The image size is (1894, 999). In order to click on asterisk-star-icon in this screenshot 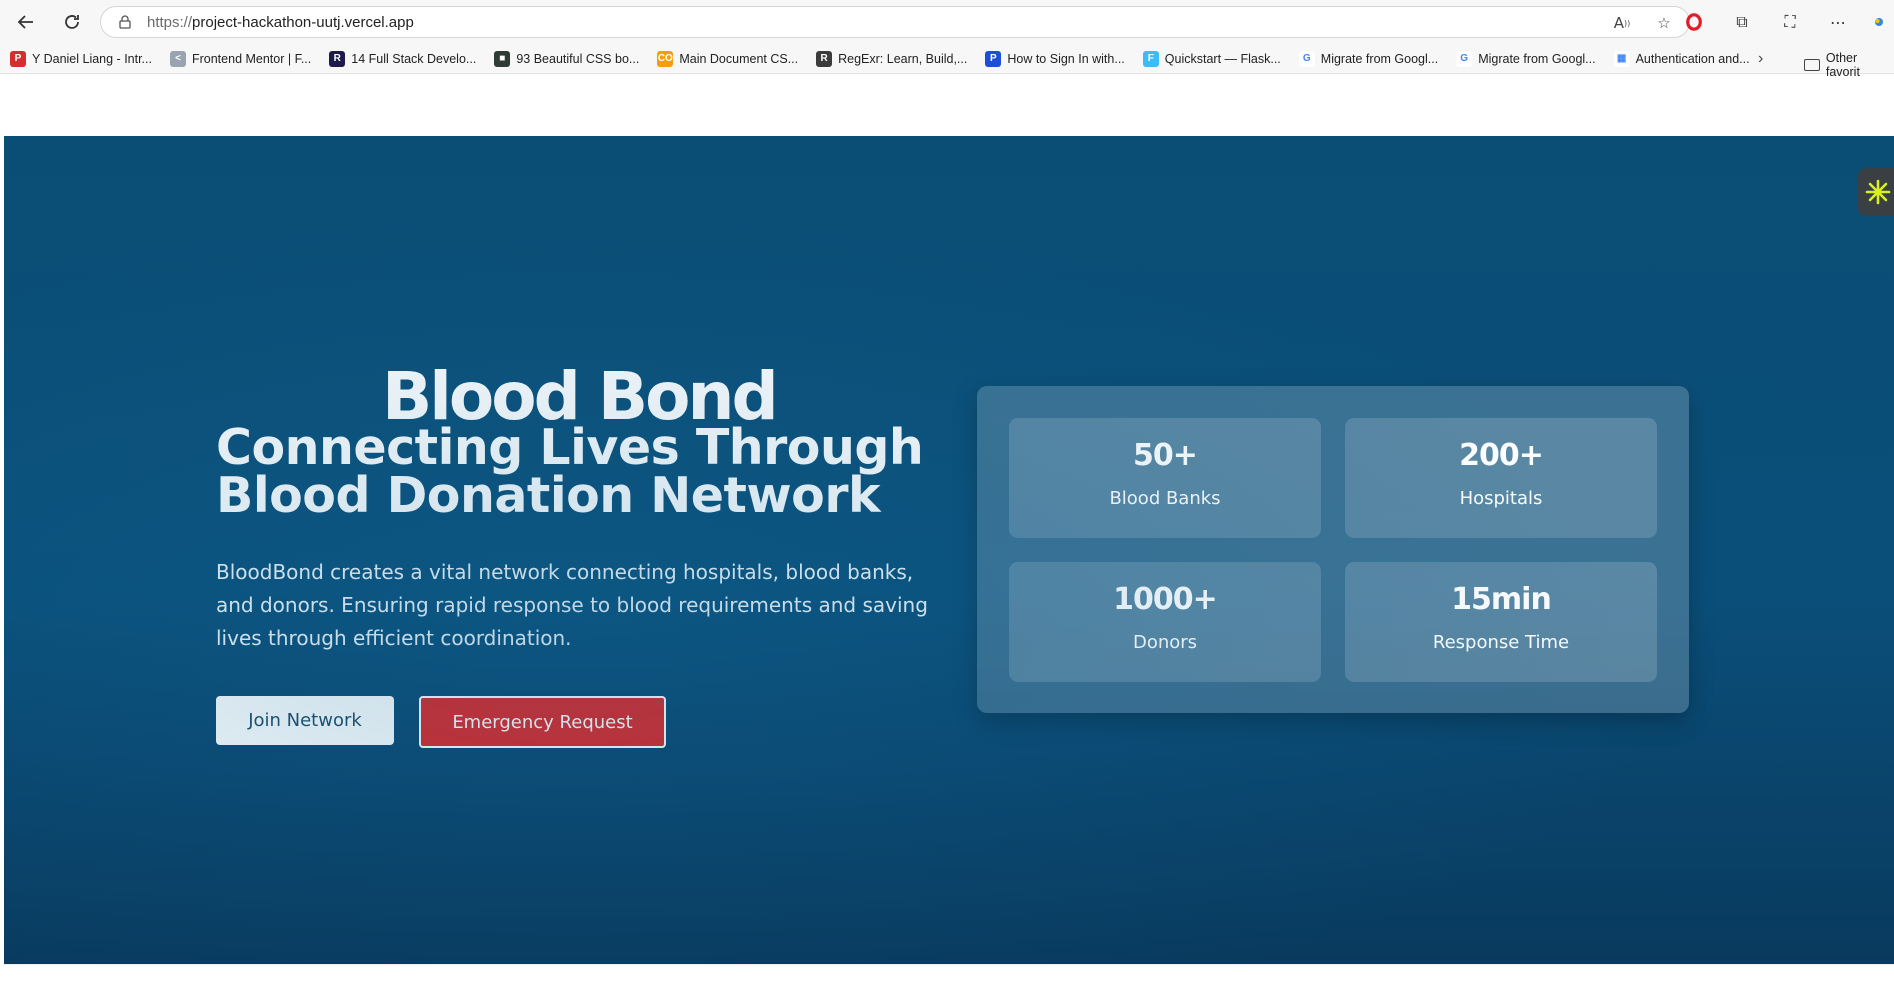, I will do `click(1878, 192)`.